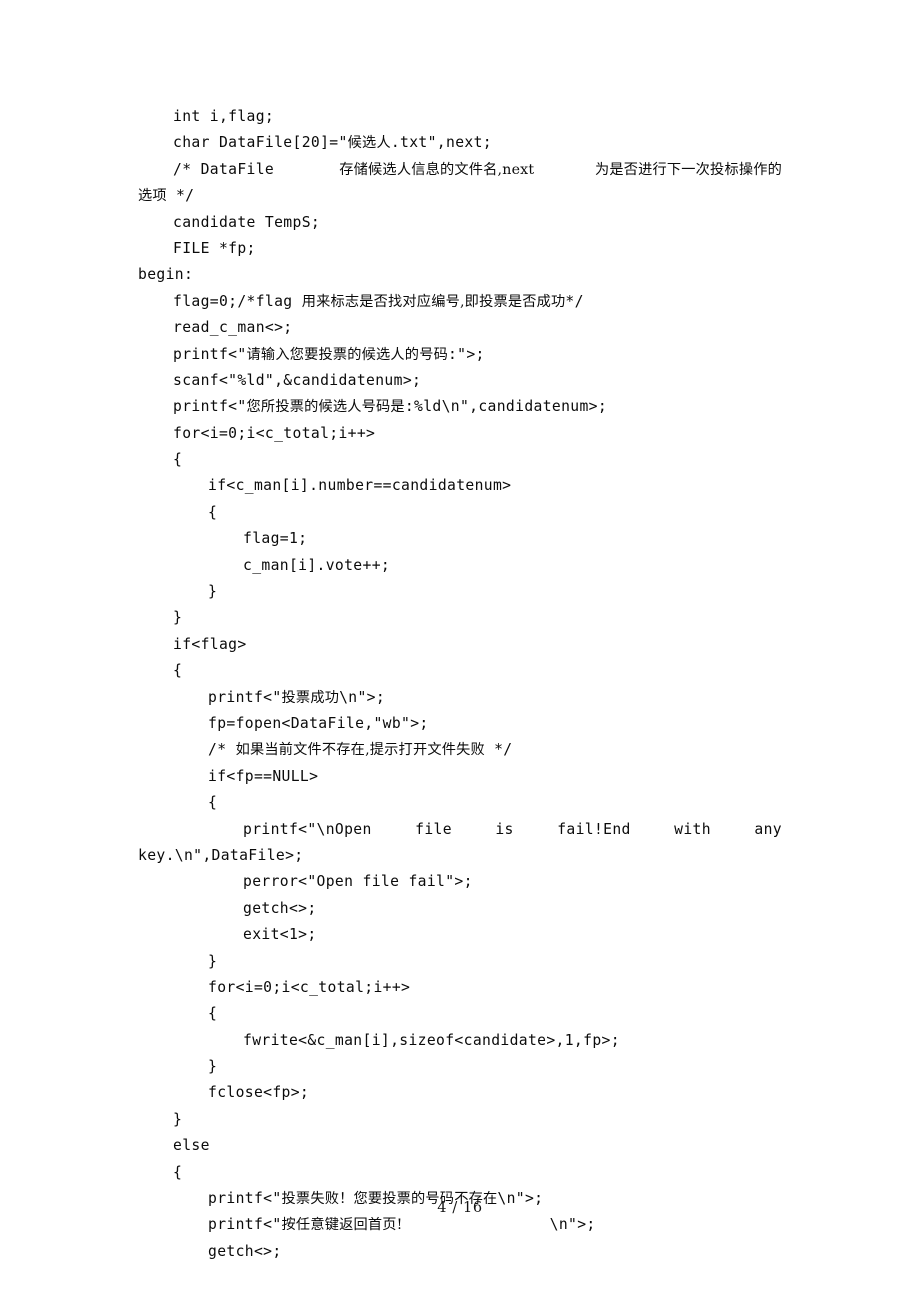 This screenshot has width=920, height=1302. What do you see at coordinates (692, 829) in the screenshot?
I see `code-segment: with` at bounding box center [692, 829].